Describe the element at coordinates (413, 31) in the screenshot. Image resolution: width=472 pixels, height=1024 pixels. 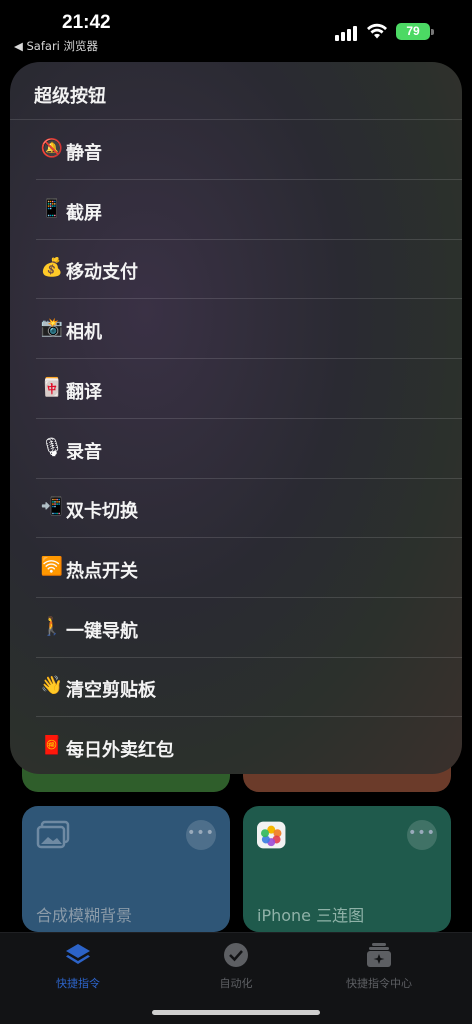
I see `battery-indicator: 79` at that location.